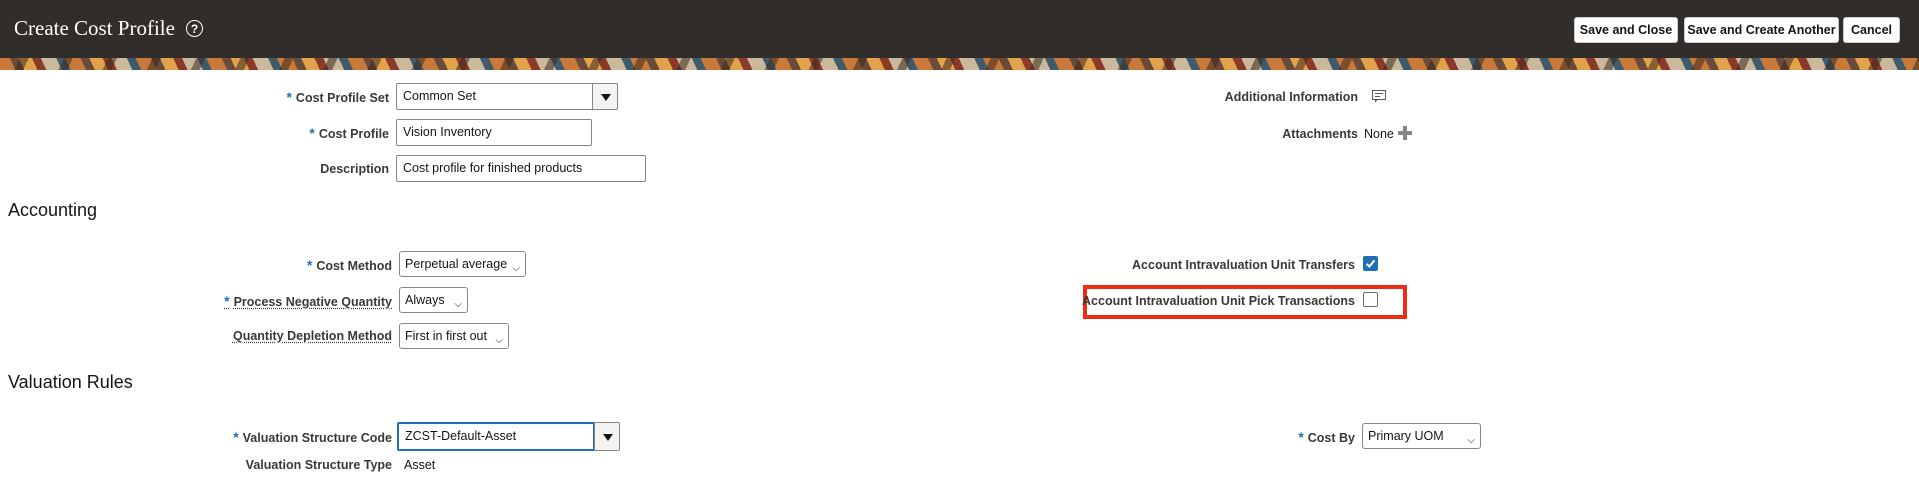 Image resolution: width=1919 pixels, height=491 pixels. I want to click on cost-profile-set-dropdown-button, so click(605, 96).